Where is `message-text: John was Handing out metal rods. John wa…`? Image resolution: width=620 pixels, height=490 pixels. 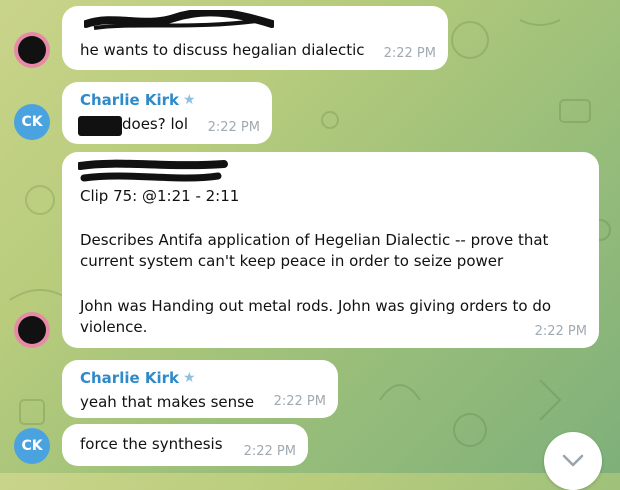
message-text: John was Handing out metal rods. John wa… is located at coordinates (316, 316).